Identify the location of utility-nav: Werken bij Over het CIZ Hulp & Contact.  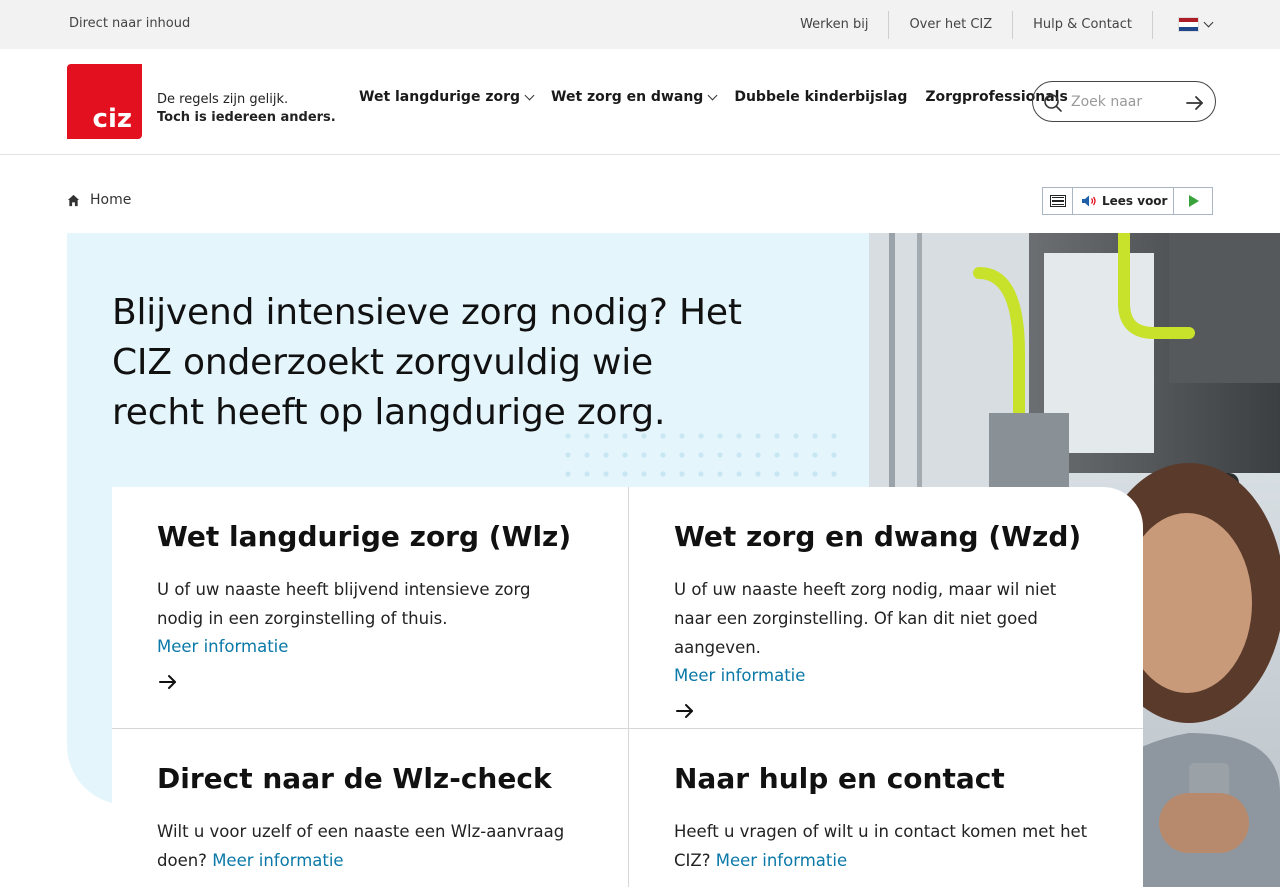
(1040, 24).